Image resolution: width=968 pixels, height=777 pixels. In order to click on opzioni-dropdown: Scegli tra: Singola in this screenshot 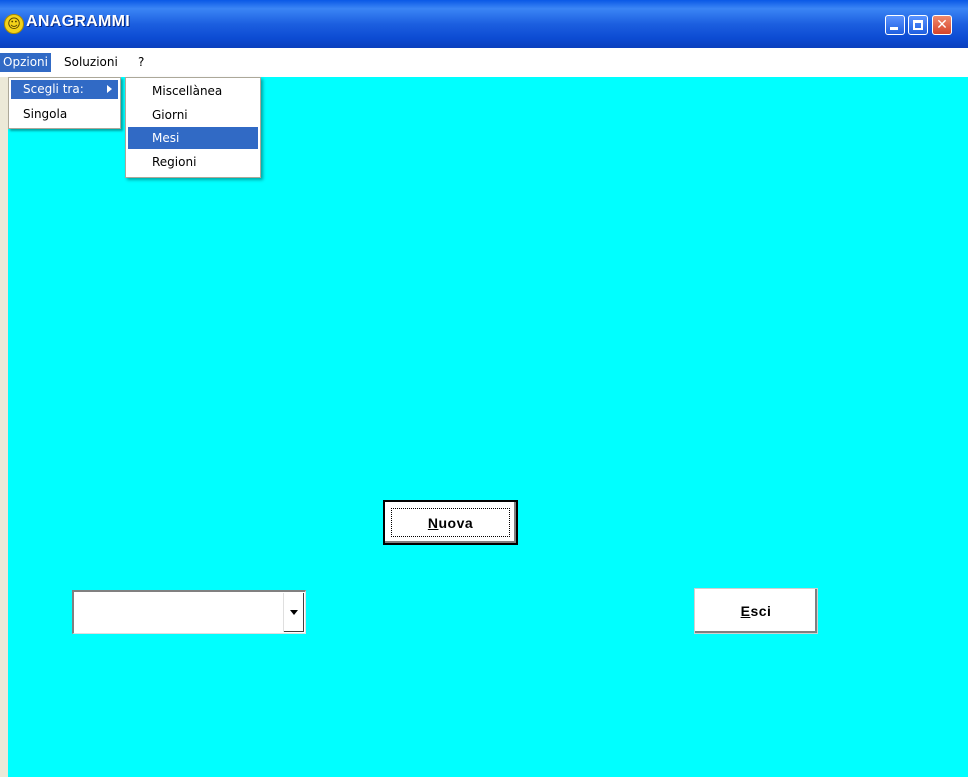, I will do `click(64, 103)`.